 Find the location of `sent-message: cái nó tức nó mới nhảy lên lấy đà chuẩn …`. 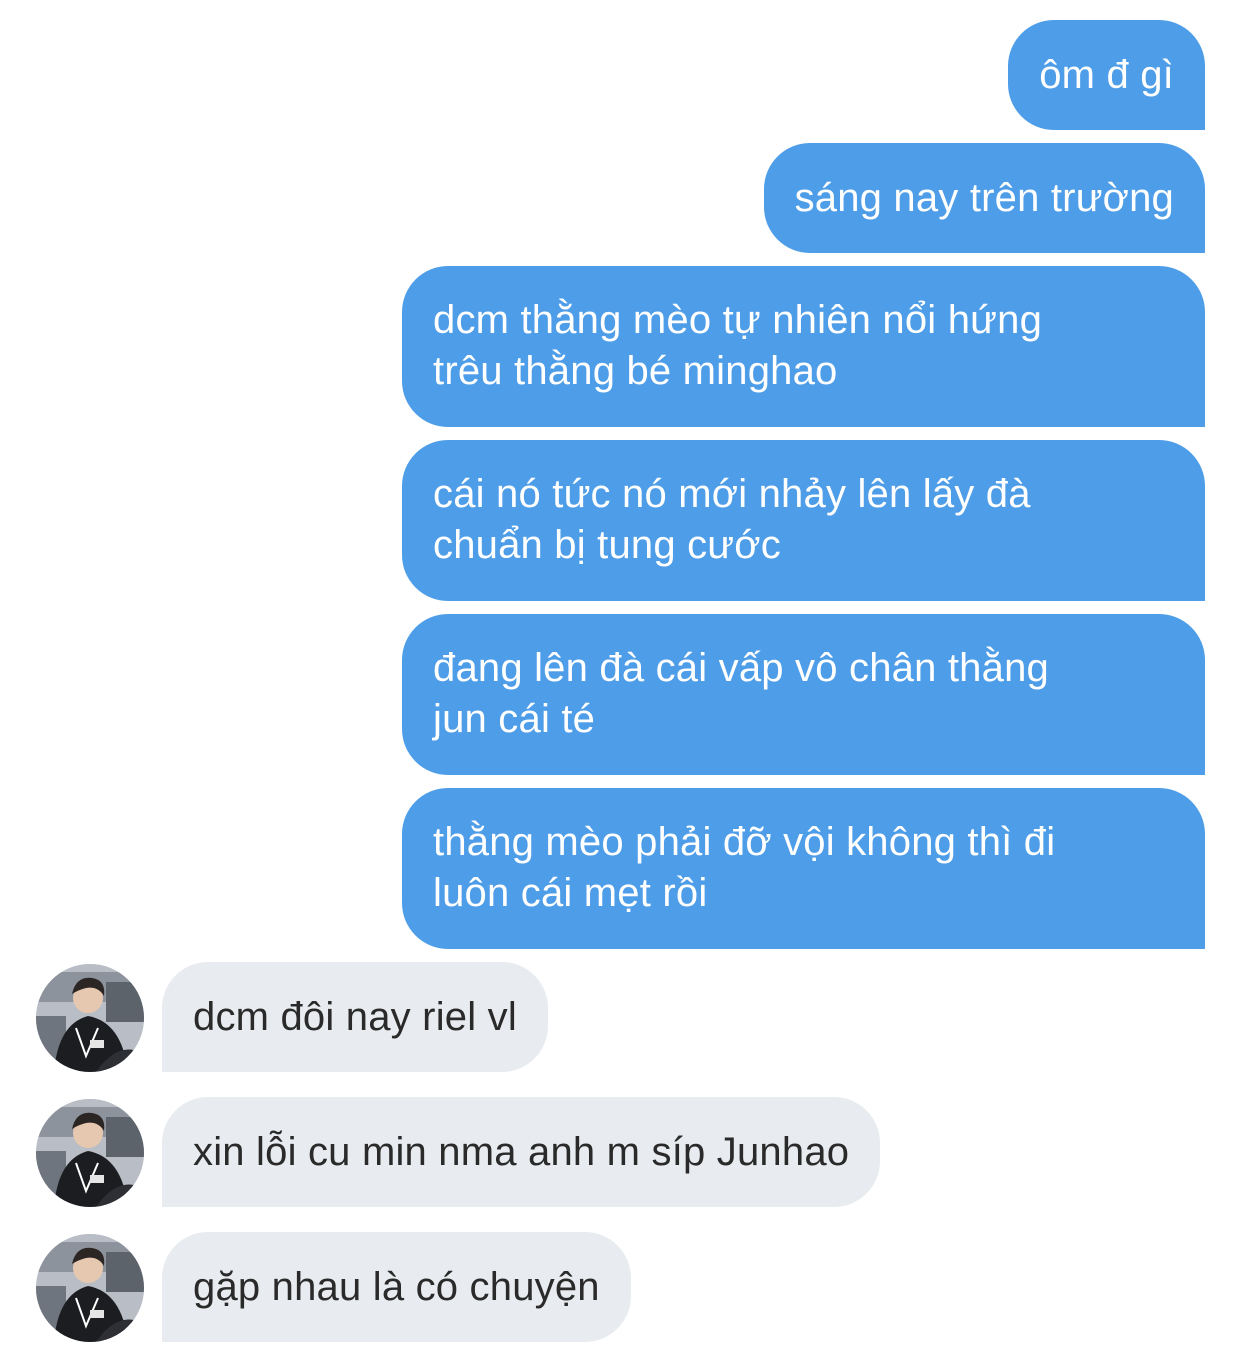

sent-message: cái nó tức nó mới nhảy lên lấy đà chuẩn … is located at coordinates (803, 520).